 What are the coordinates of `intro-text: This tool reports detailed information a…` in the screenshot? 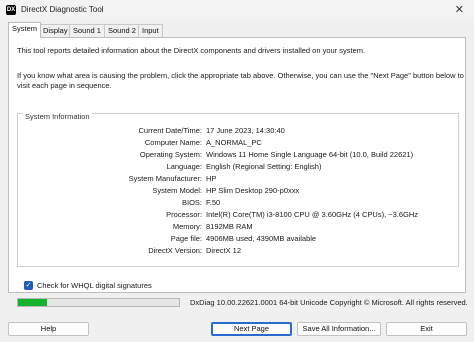 It's located at (191, 50).